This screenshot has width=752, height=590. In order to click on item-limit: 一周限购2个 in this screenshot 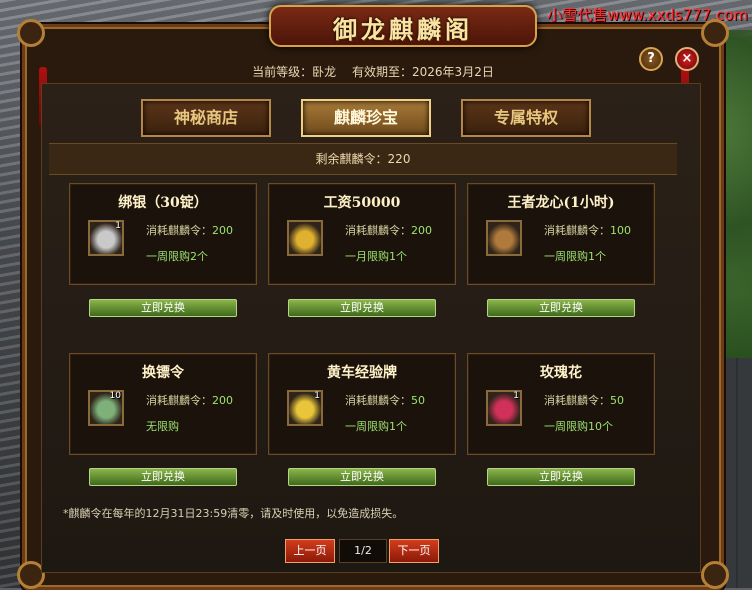, I will do `click(177, 256)`.